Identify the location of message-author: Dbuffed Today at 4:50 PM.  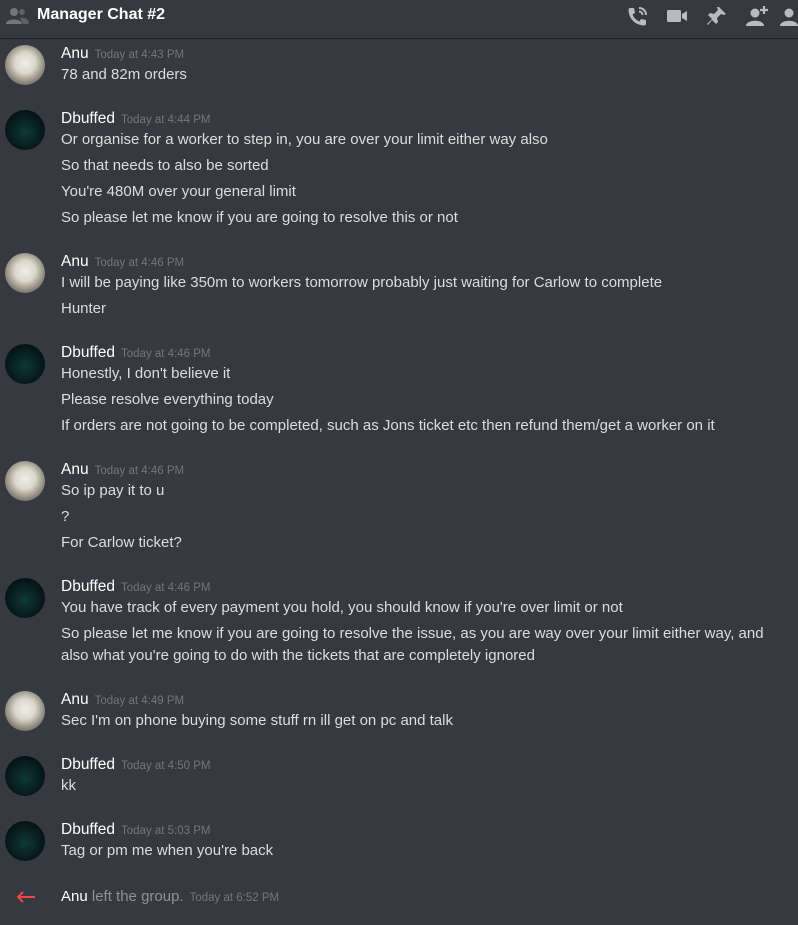
(136, 765).